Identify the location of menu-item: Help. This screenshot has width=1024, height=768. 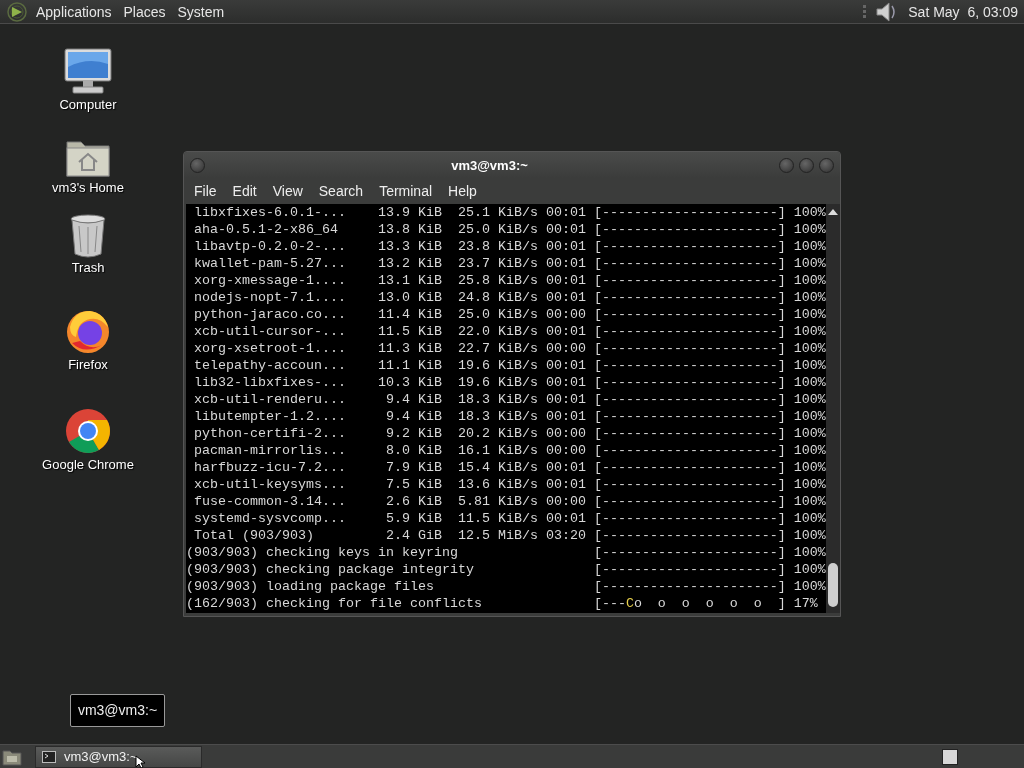
(464, 191).